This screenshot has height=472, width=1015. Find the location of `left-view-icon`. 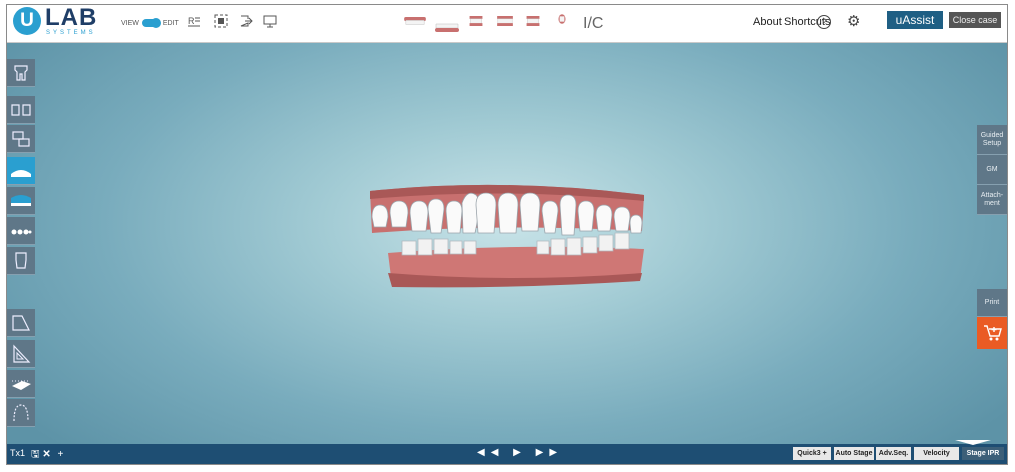

left-view-icon is located at coordinates (476, 21).